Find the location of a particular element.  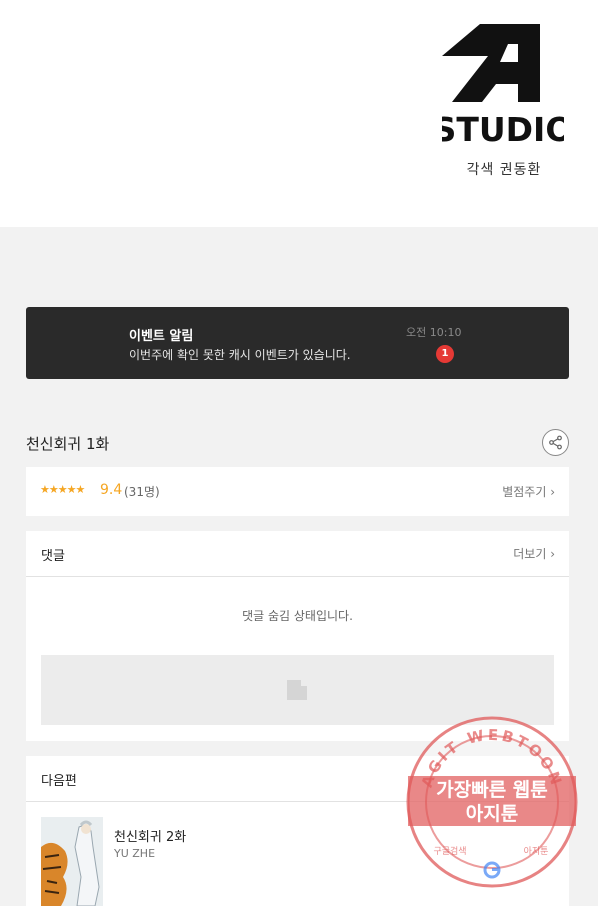

share-button is located at coordinates (555, 442).